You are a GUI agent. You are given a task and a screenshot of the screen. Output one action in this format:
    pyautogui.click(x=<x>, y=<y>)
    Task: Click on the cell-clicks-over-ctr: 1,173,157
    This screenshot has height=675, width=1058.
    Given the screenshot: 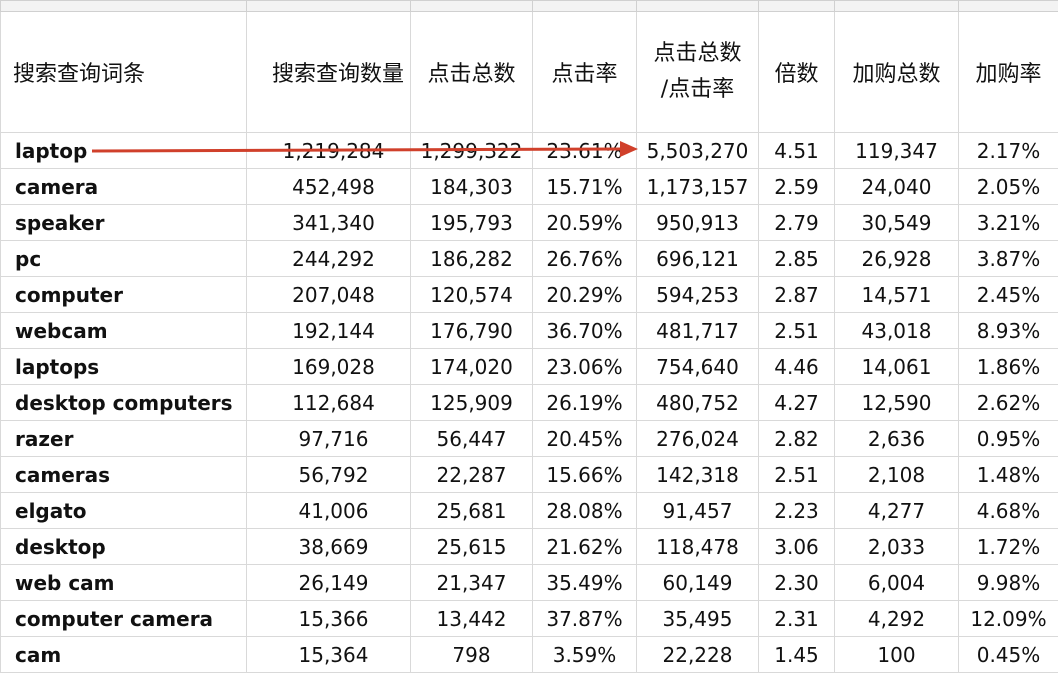 What is the action you would take?
    pyautogui.click(x=697, y=186)
    